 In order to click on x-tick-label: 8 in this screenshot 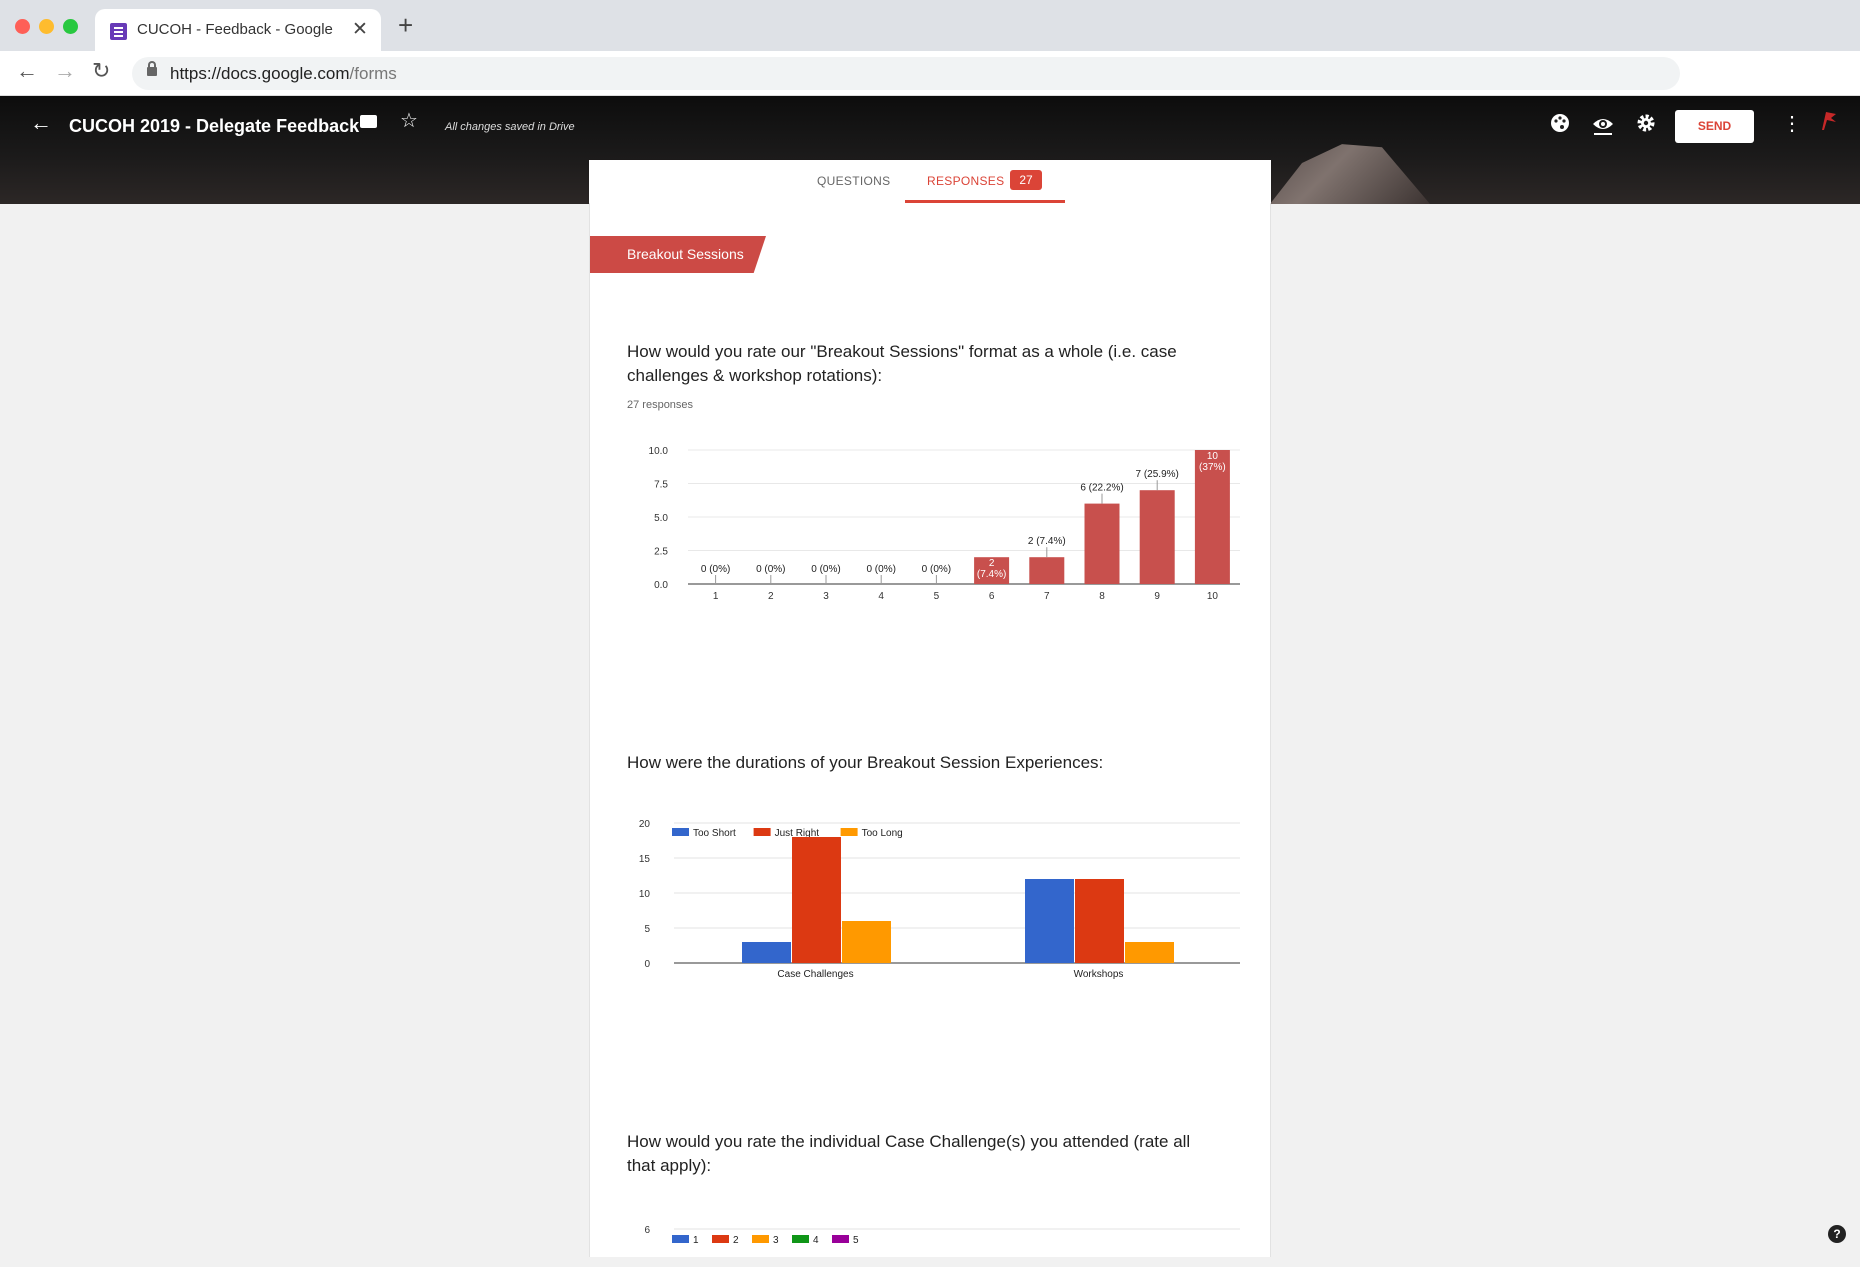, I will do `click(1102, 596)`.